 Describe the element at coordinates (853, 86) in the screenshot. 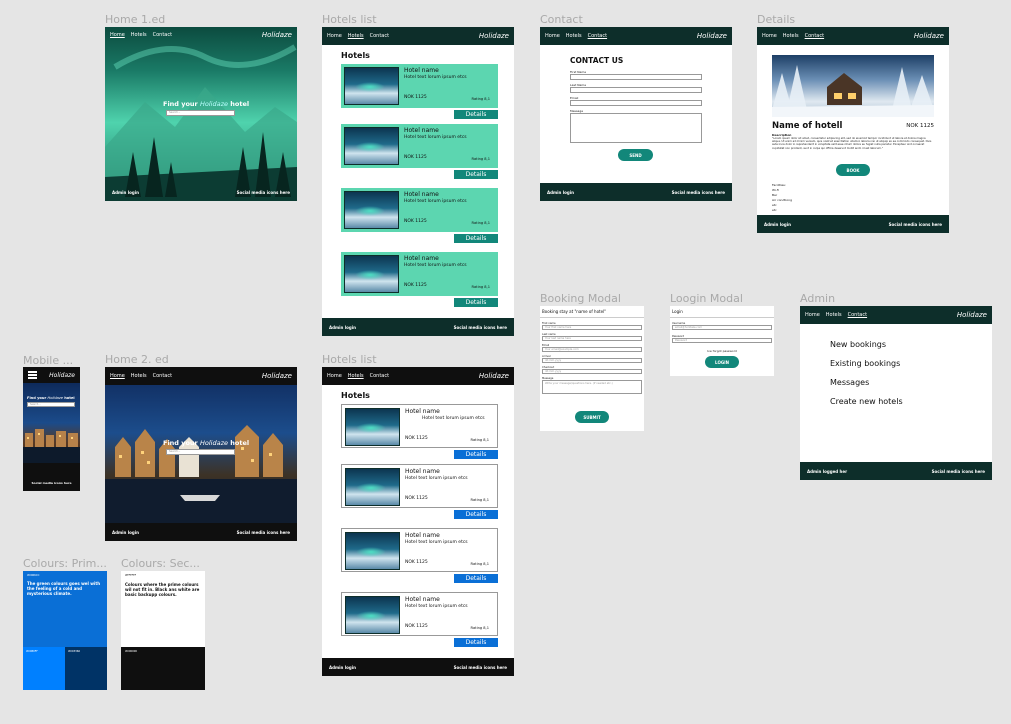

I see `hotel-hero-image` at that location.